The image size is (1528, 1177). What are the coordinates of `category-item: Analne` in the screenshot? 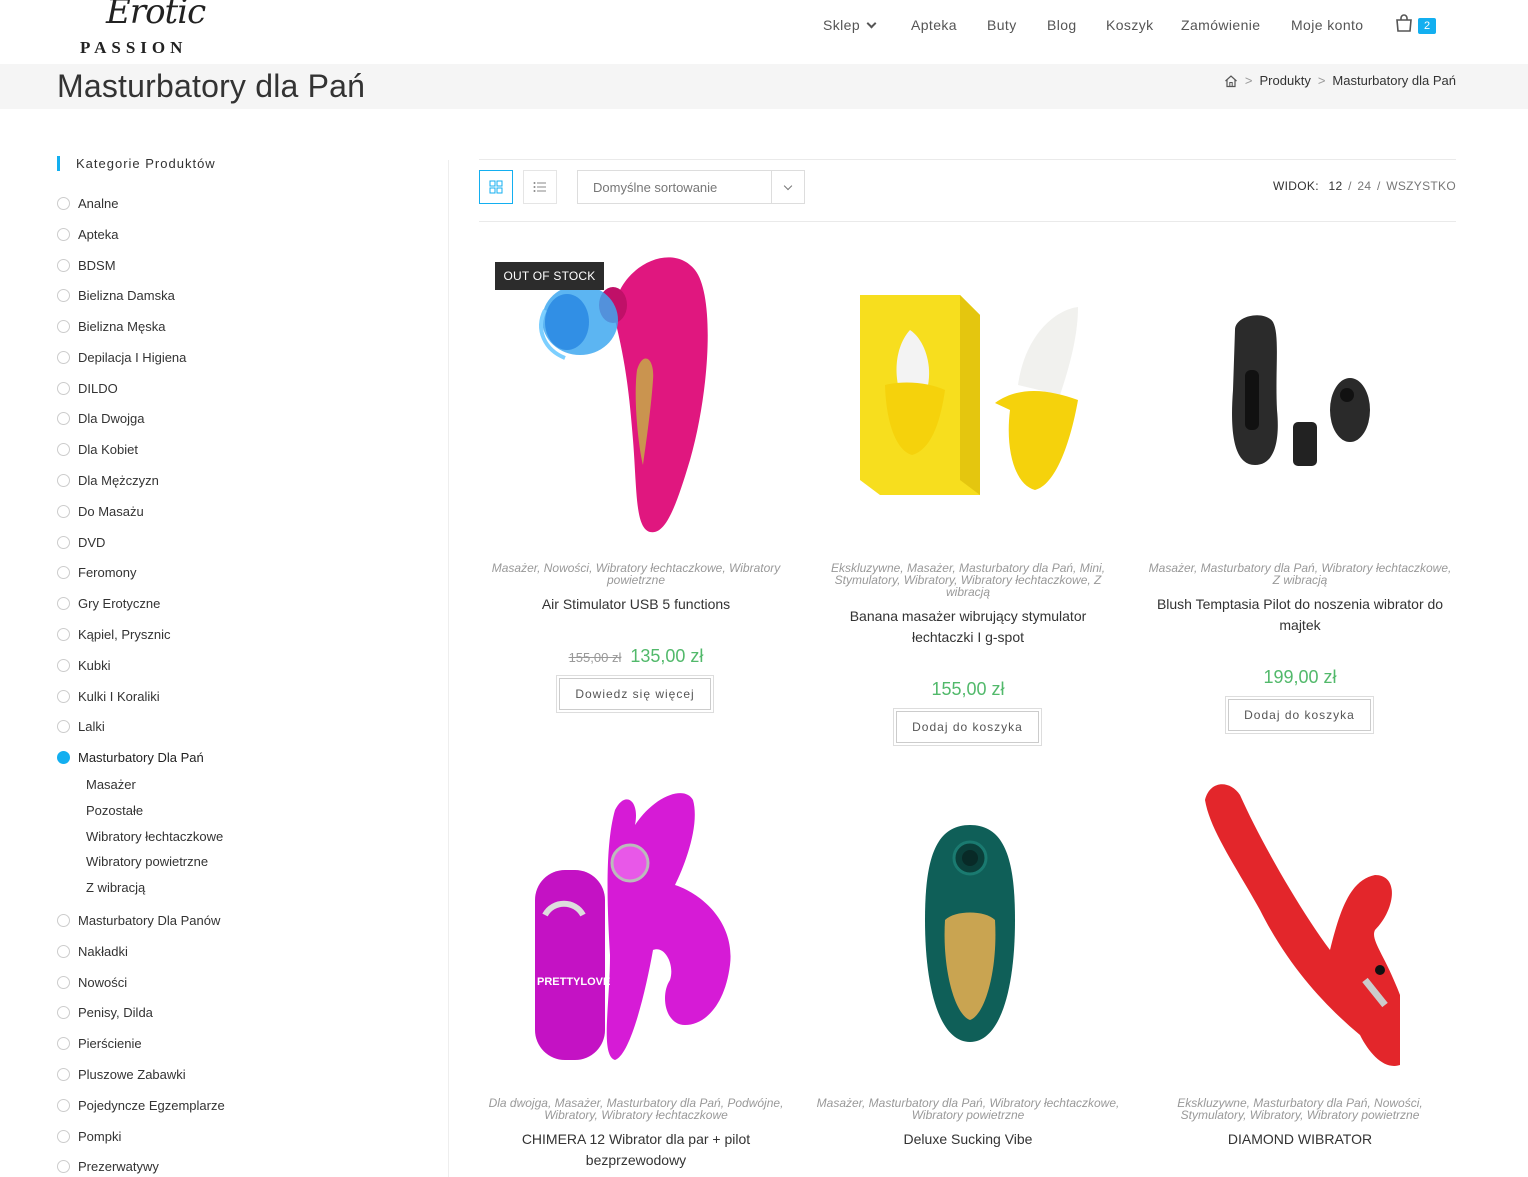 It's located at (87, 203).